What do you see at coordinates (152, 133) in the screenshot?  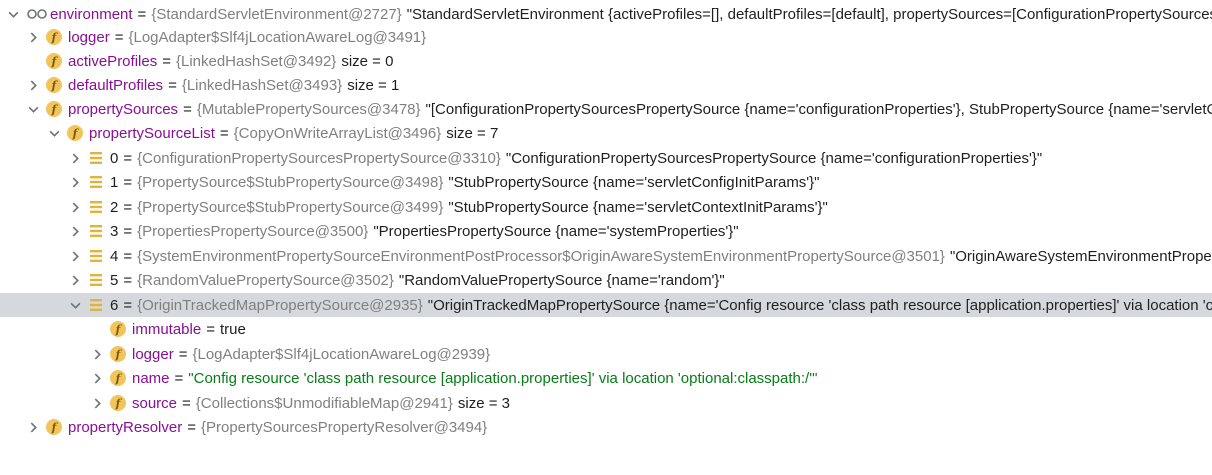 I see `var-name: propertySourceList` at bounding box center [152, 133].